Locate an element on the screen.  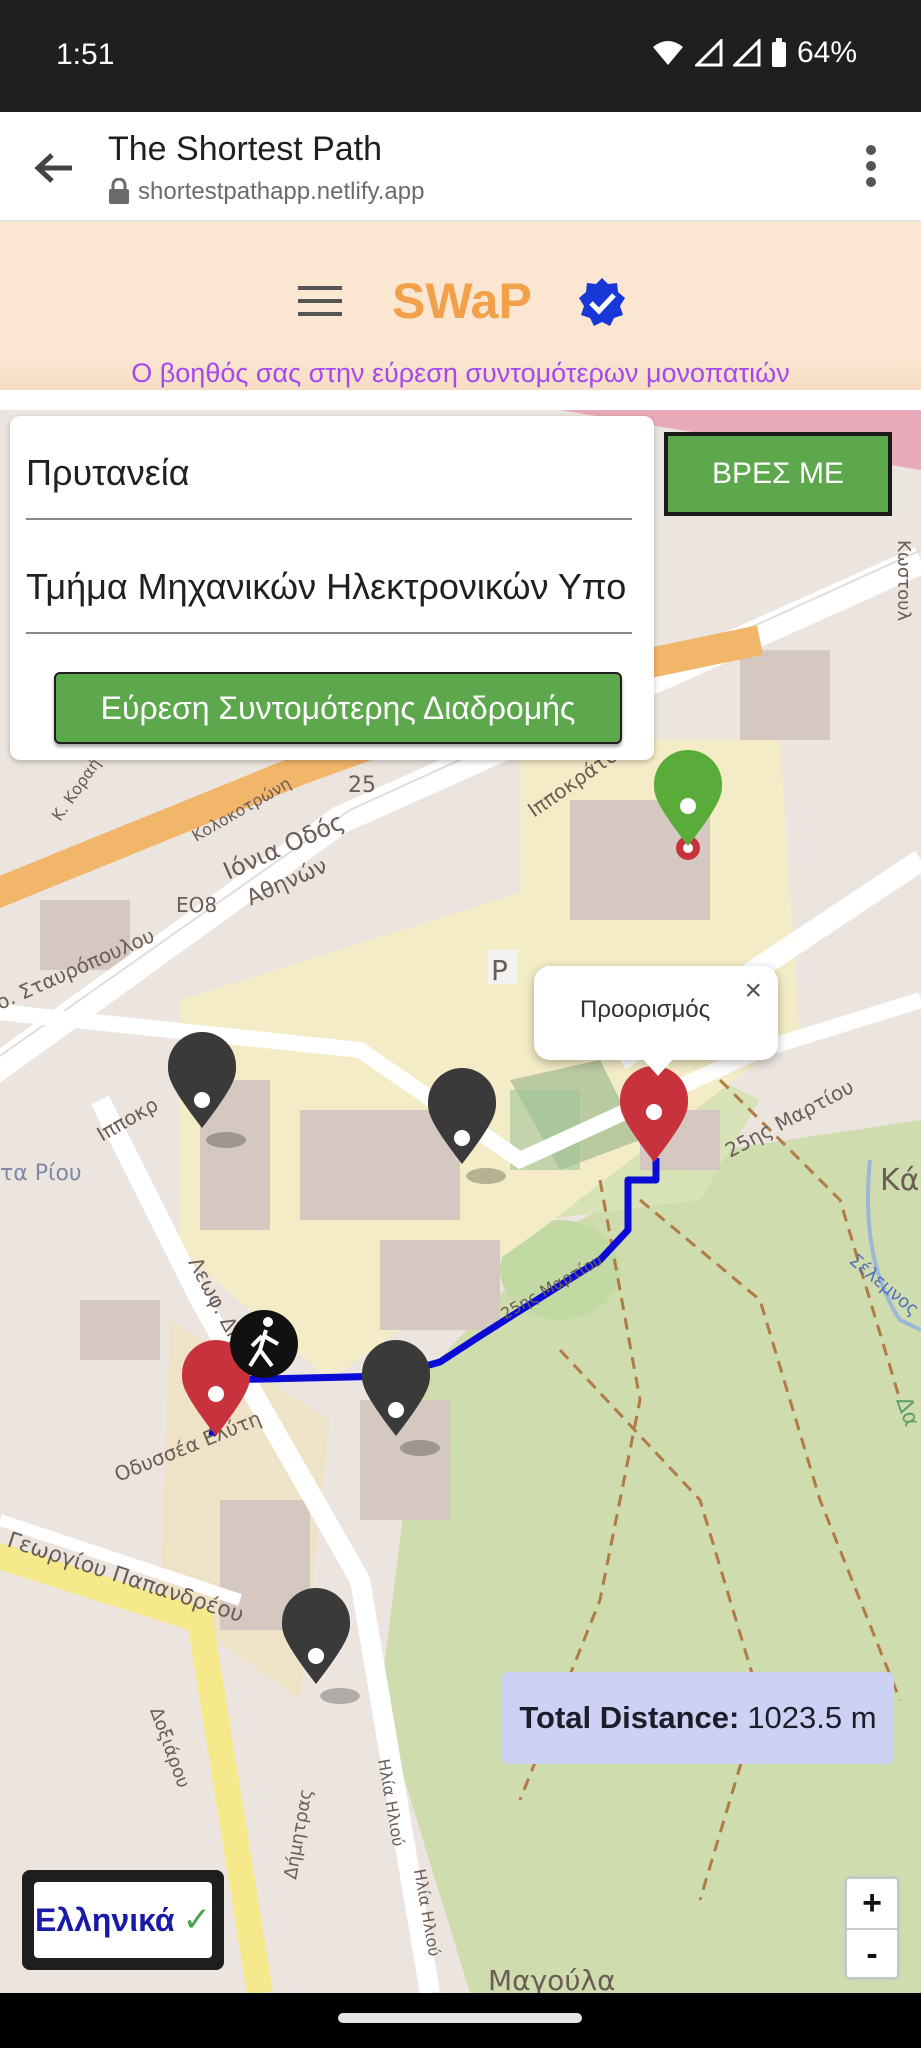
page-title: The Shortest Path is located at coordinates (245, 149).